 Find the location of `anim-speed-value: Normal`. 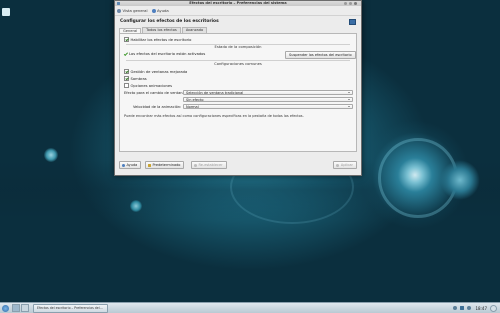

anim-speed-value: Normal is located at coordinates (192, 107).